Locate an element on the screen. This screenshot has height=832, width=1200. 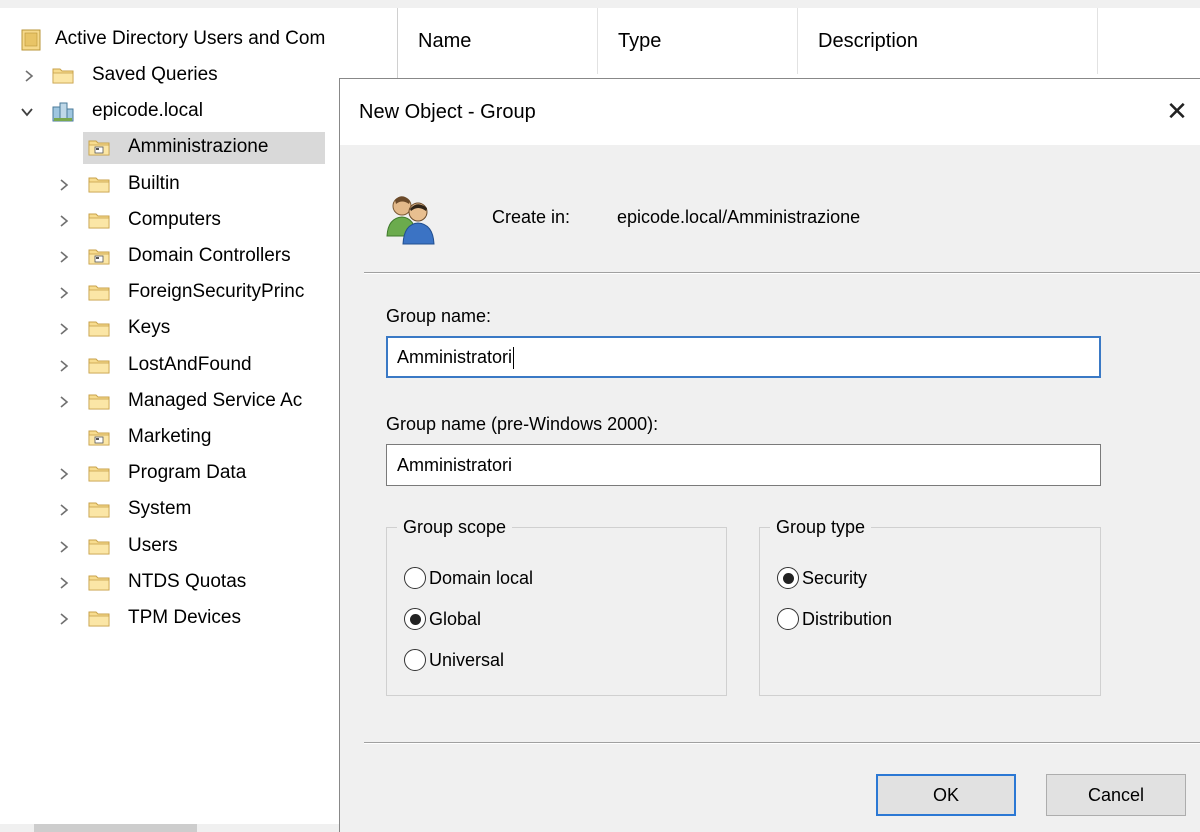
ad-root-icon is located at coordinates (31, 40).